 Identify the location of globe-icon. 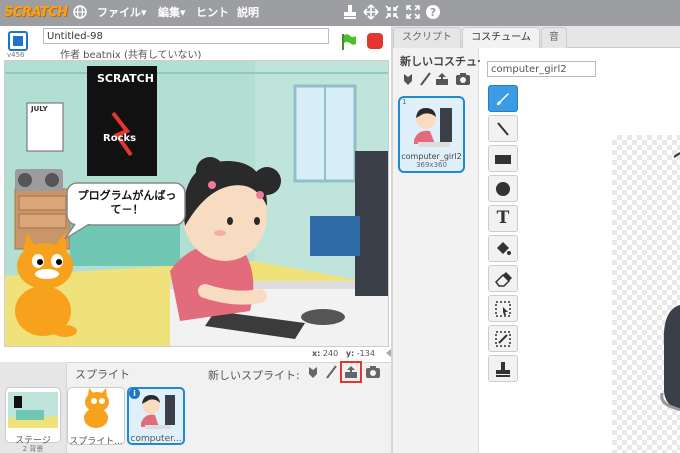
(80, 13).